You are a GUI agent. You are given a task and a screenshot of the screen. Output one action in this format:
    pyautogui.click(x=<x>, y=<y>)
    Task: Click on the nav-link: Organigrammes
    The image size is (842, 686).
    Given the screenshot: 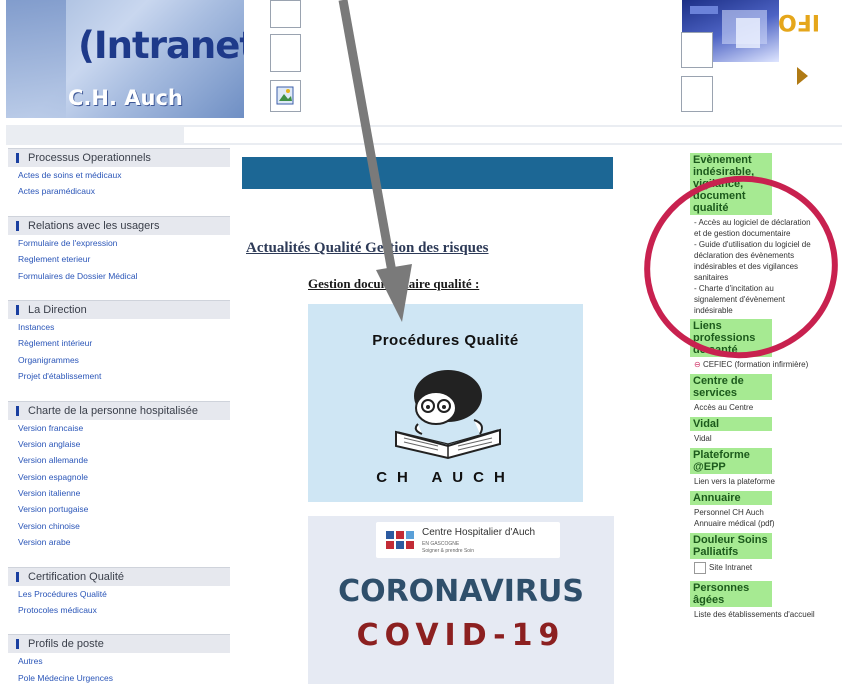 What is the action you would take?
    pyautogui.click(x=119, y=360)
    